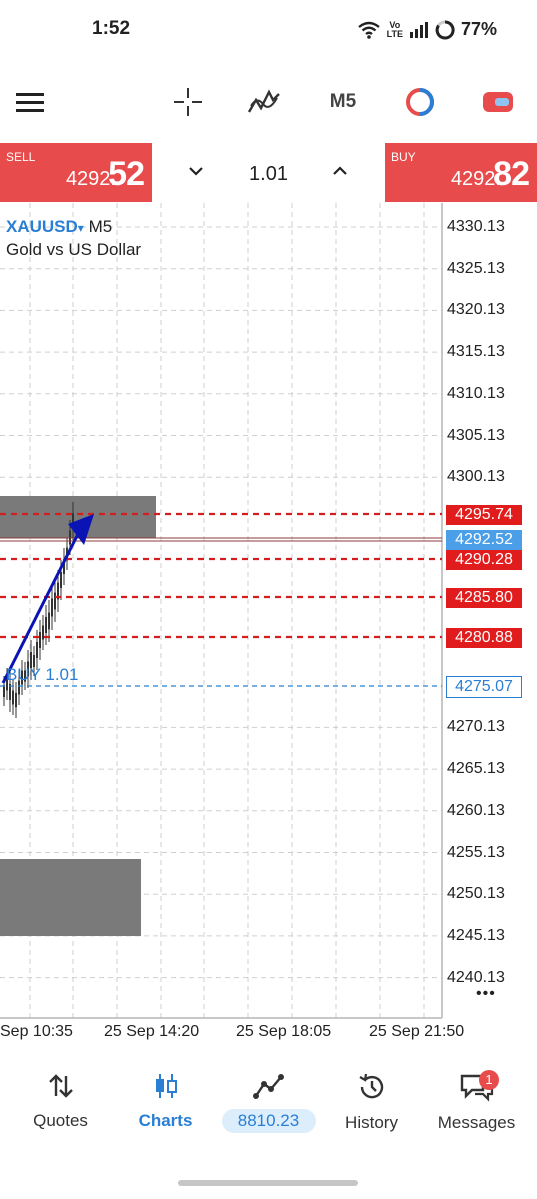  Describe the element at coordinates (484, 560) in the screenshot. I see `tag-level-2: 4290.28` at that location.